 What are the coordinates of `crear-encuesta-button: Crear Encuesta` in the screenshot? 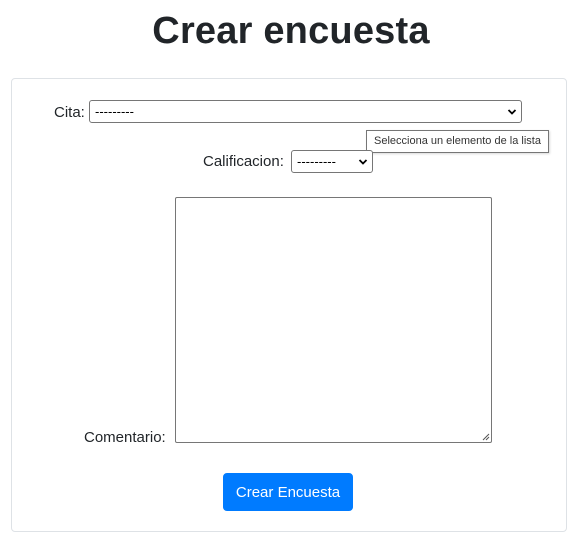 It's located at (288, 492).